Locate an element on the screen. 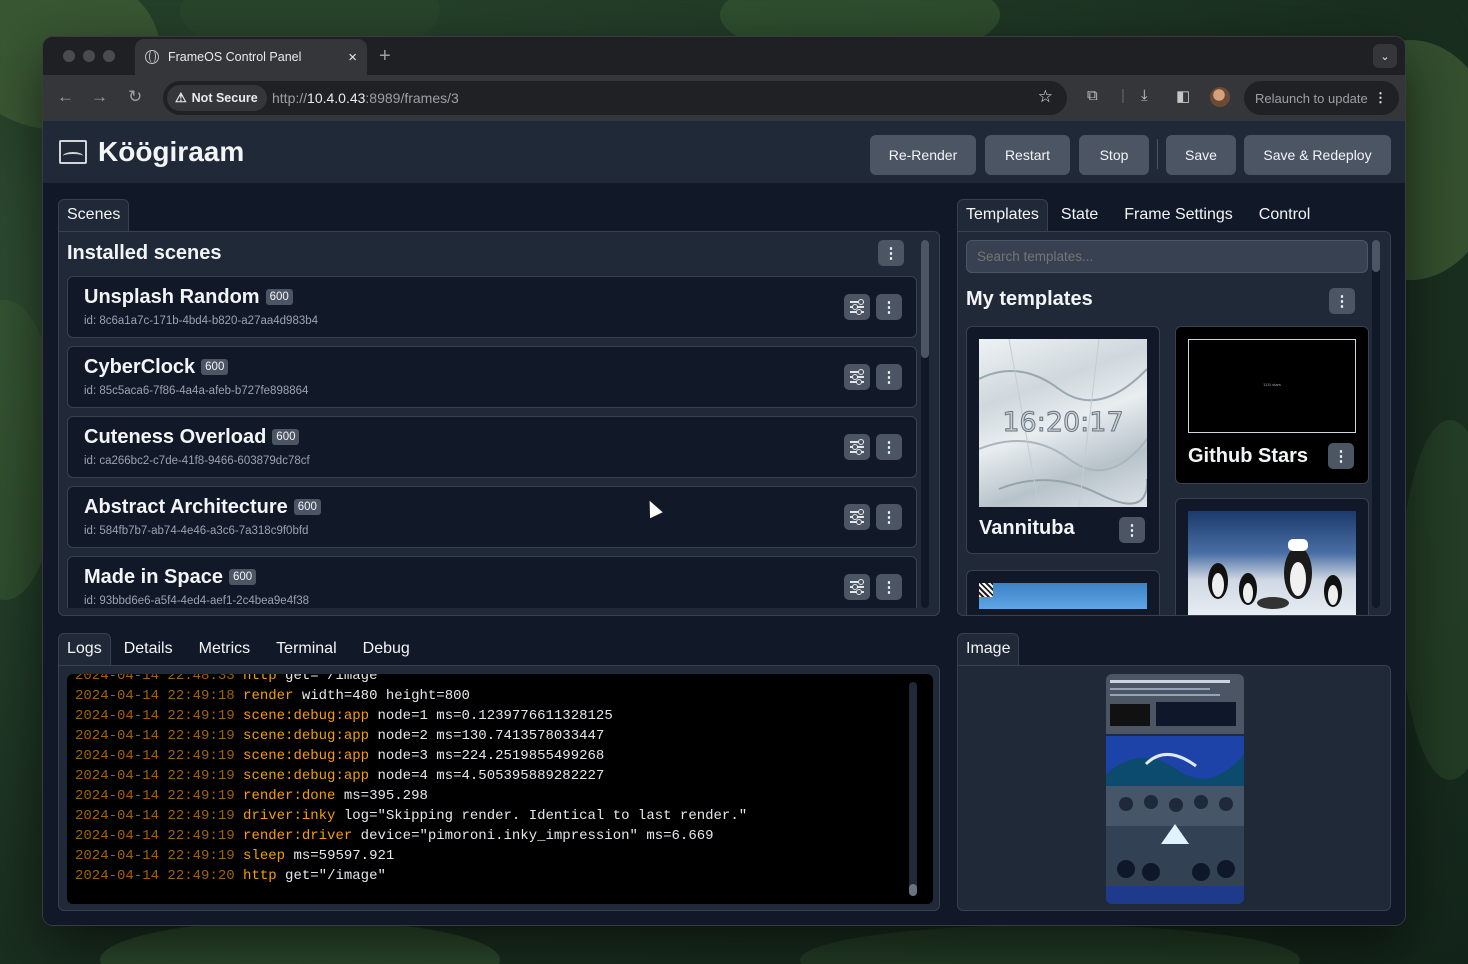  tab-debug: Debug is located at coordinates (386, 649).